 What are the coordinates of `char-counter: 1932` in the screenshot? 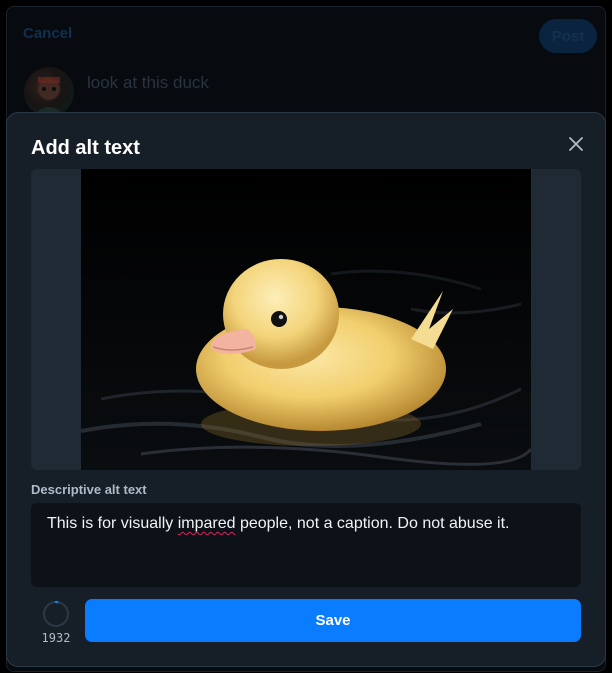 It's located at (56, 622).